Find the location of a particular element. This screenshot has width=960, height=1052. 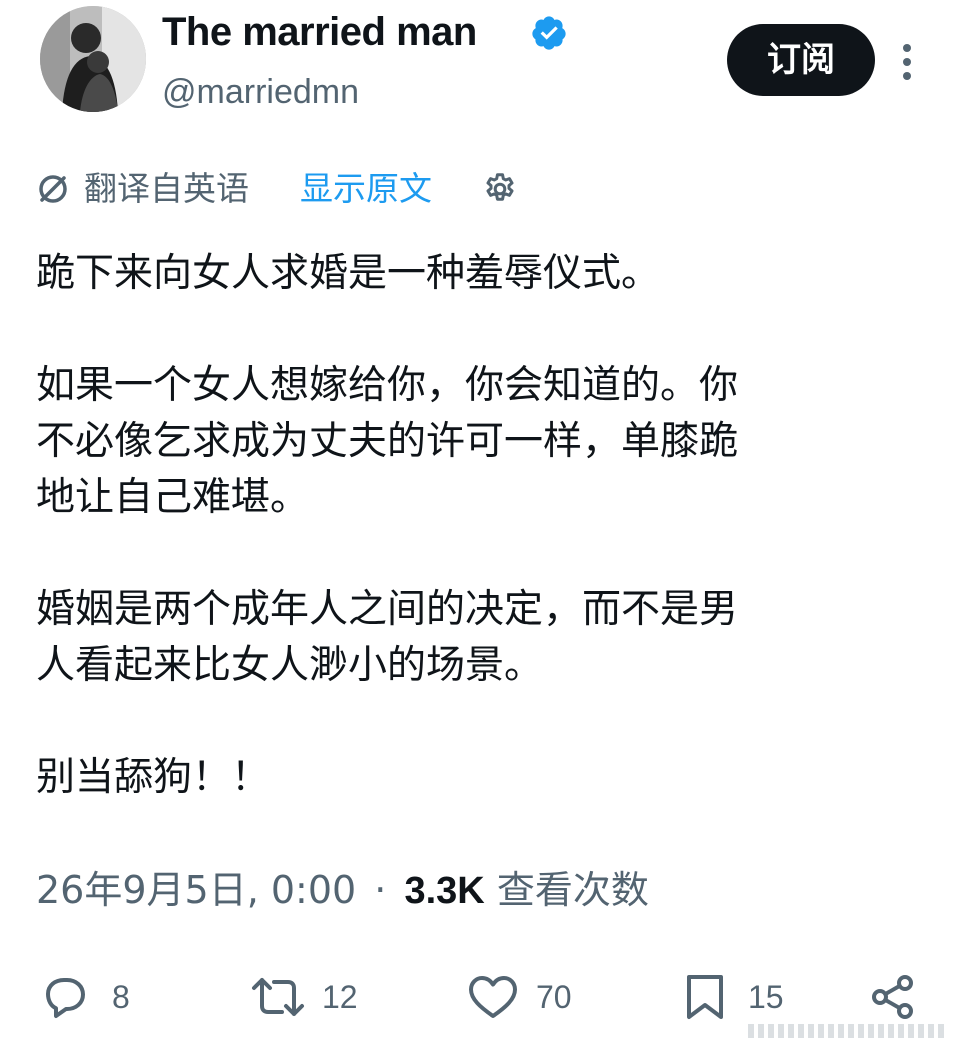

show-original-link: 显示原文 is located at coordinates (366, 189).